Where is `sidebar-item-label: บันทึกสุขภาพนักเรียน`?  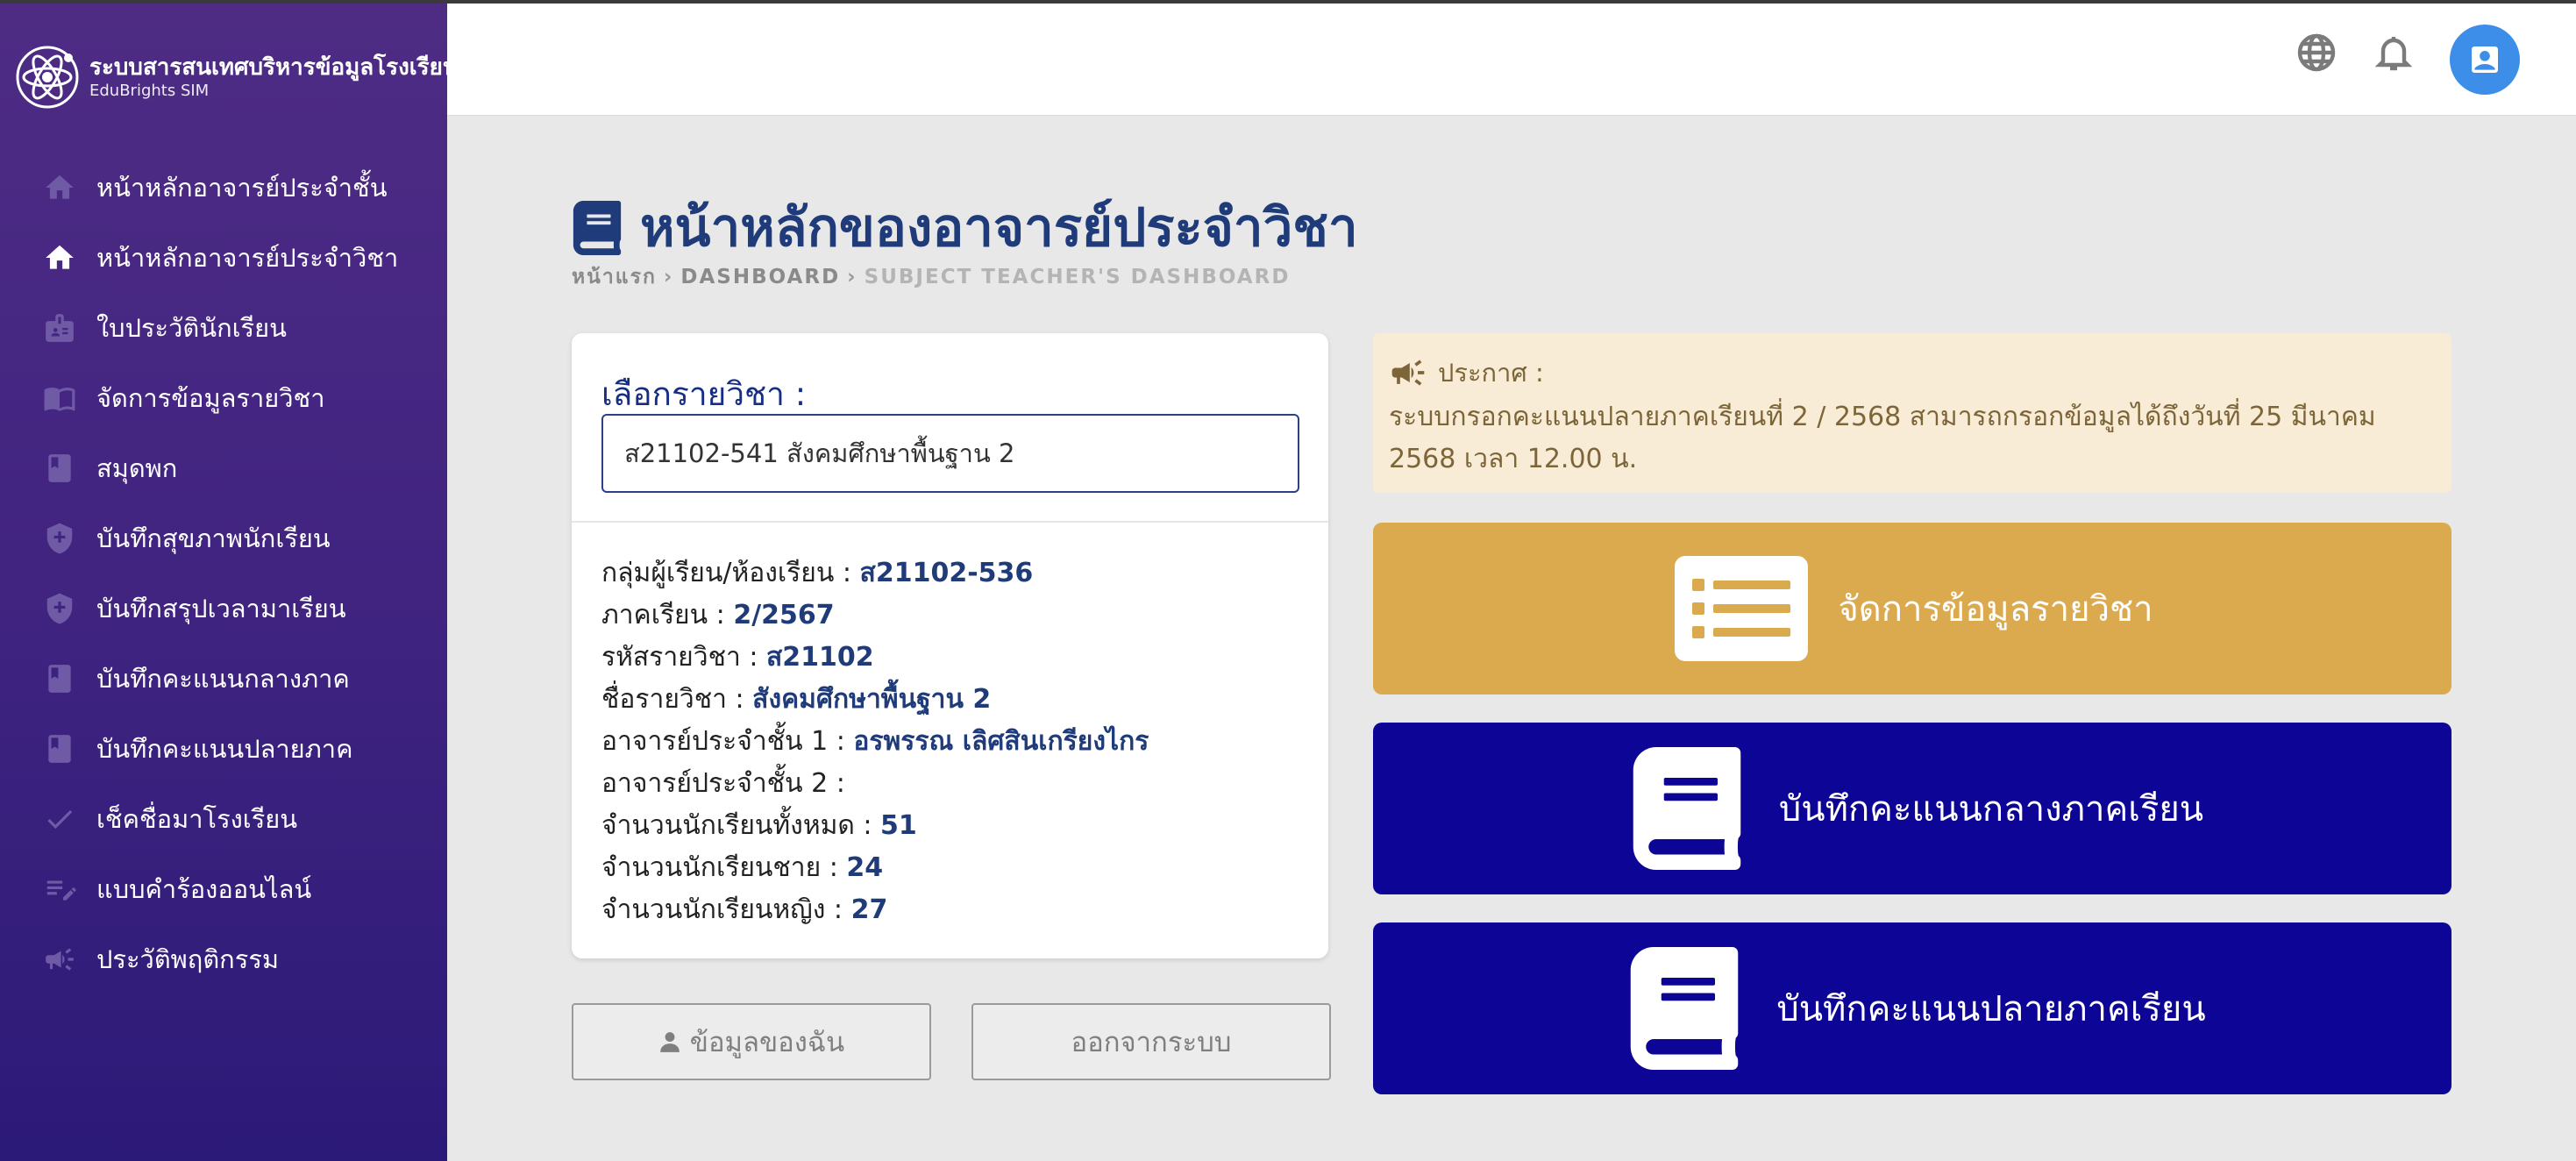 sidebar-item-label: บันทึกสุขภาพนักเรียน is located at coordinates (213, 538).